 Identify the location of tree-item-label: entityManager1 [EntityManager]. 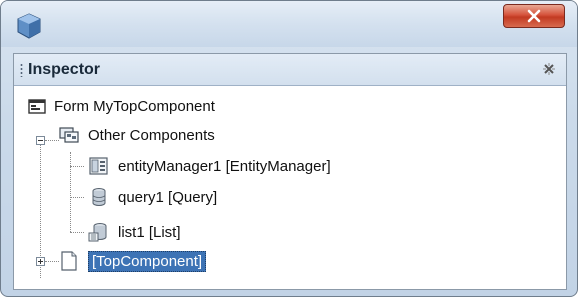
(224, 166).